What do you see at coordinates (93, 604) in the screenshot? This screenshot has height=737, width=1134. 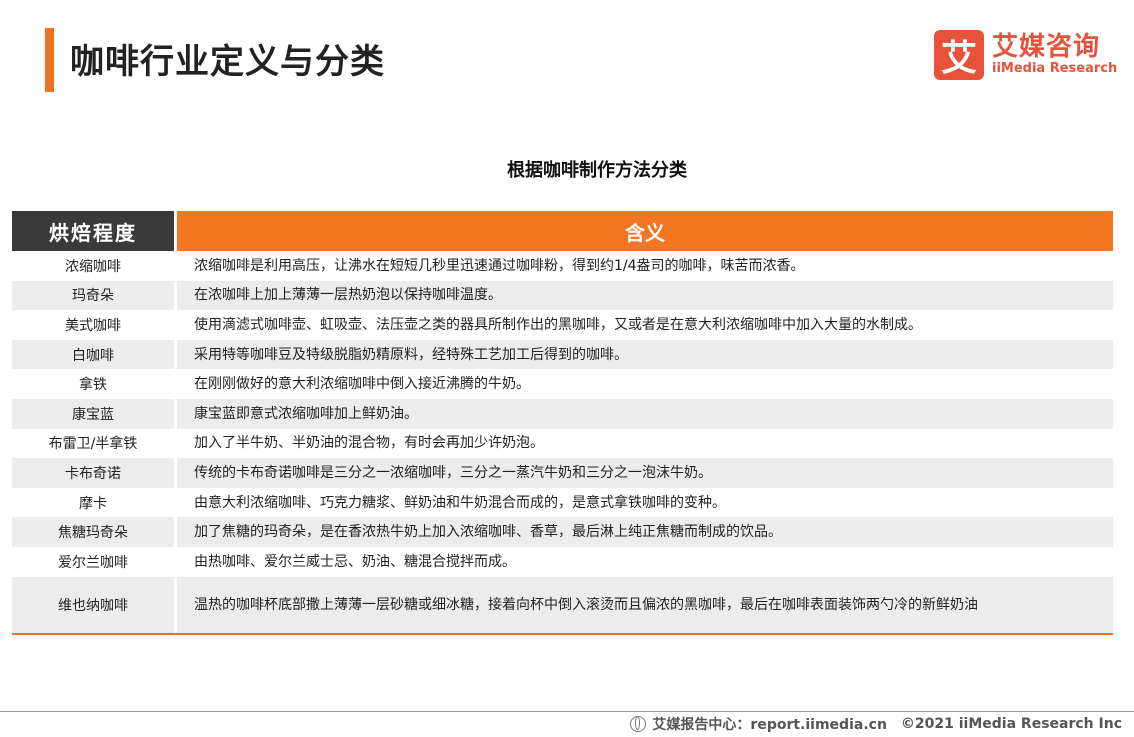 I see `coffee-type-cell: 维也纳咖啡` at bounding box center [93, 604].